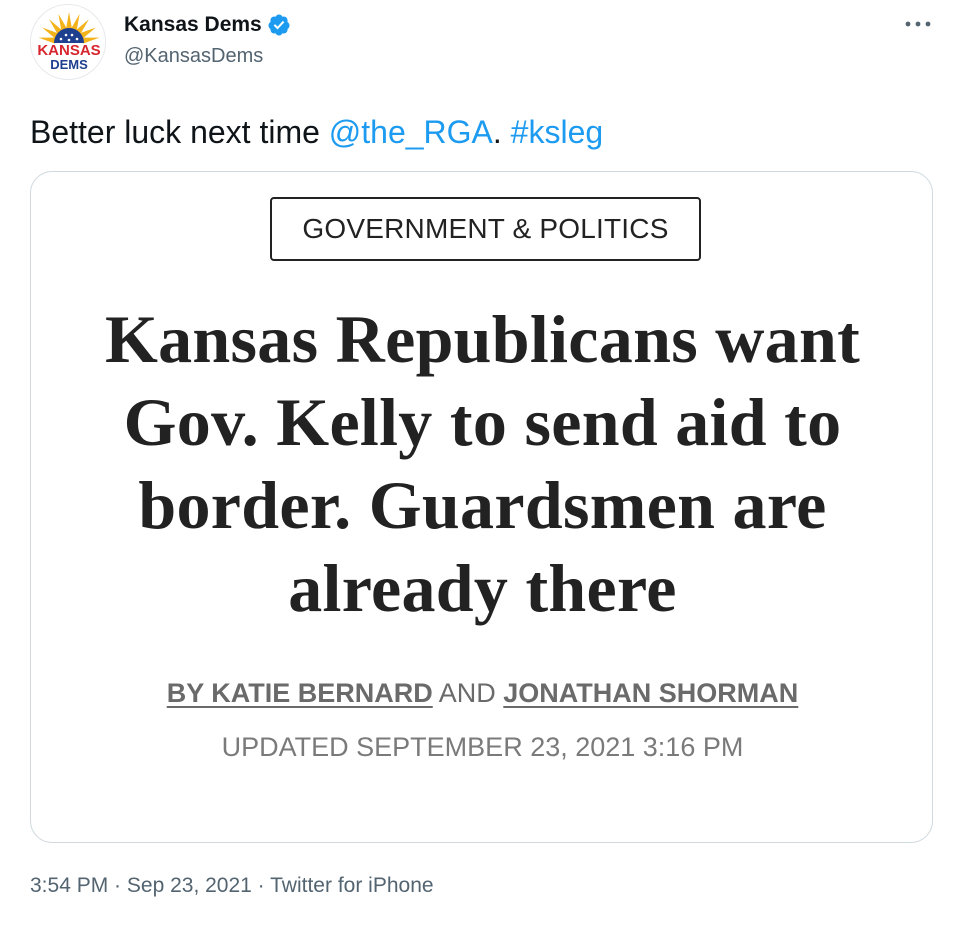 The image size is (960, 928). I want to click on tweet-text: Better luck next time @the_RGA. #ksleg, so click(316, 132).